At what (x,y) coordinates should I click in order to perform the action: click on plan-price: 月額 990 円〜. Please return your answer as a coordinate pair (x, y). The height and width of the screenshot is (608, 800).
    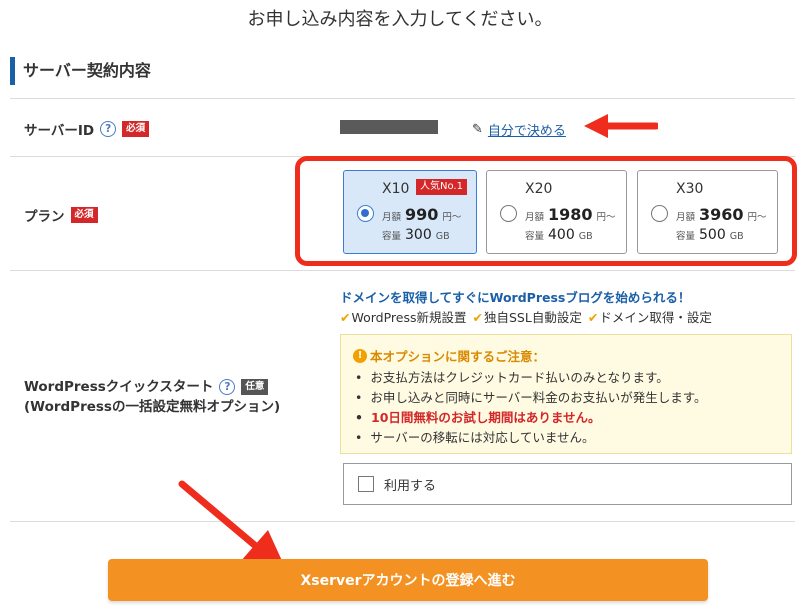
    Looking at the image, I should click on (421, 214).